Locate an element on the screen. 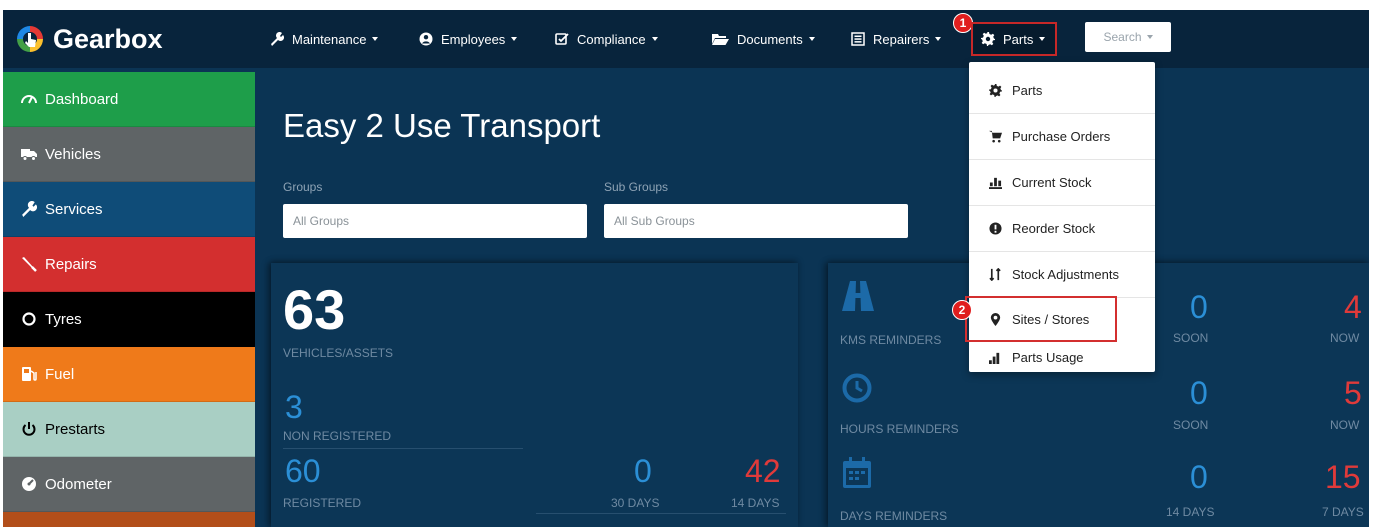 This screenshot has height=527, width=1373. kms-now-label: NOW is located at coordinates (1345, 338).